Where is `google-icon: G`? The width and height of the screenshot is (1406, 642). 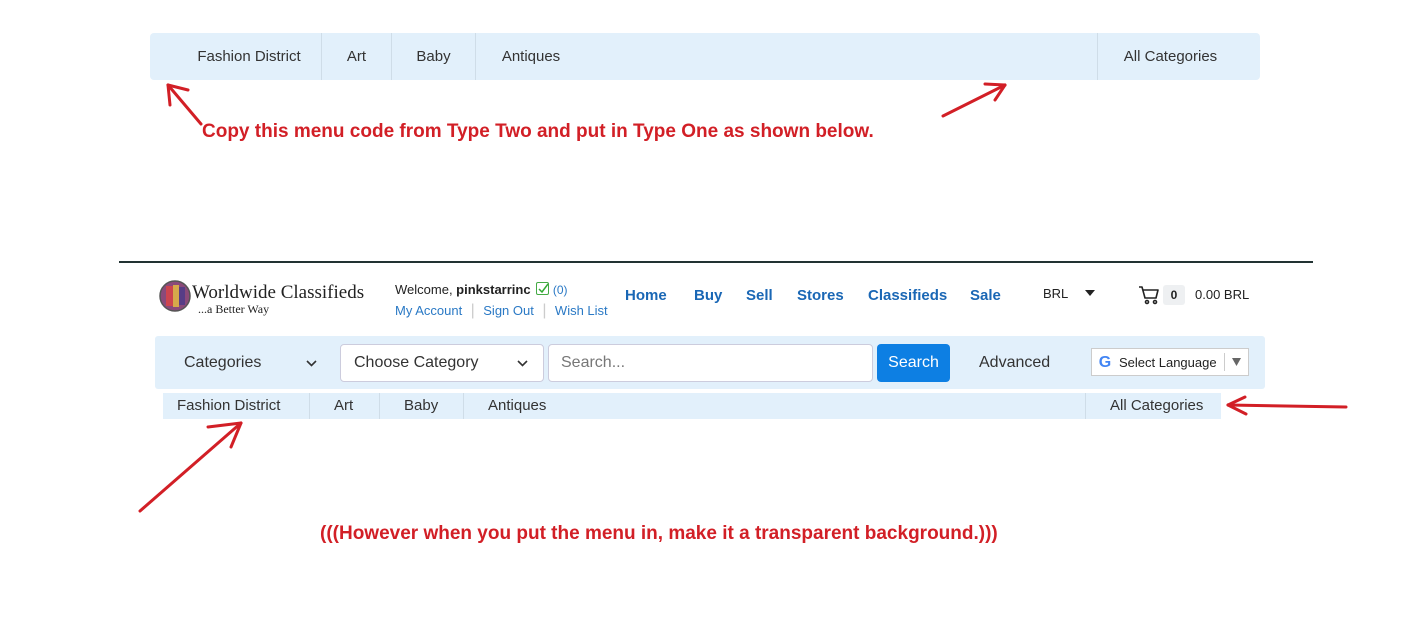
google-icon: G is located at coordinates (1105, 362).